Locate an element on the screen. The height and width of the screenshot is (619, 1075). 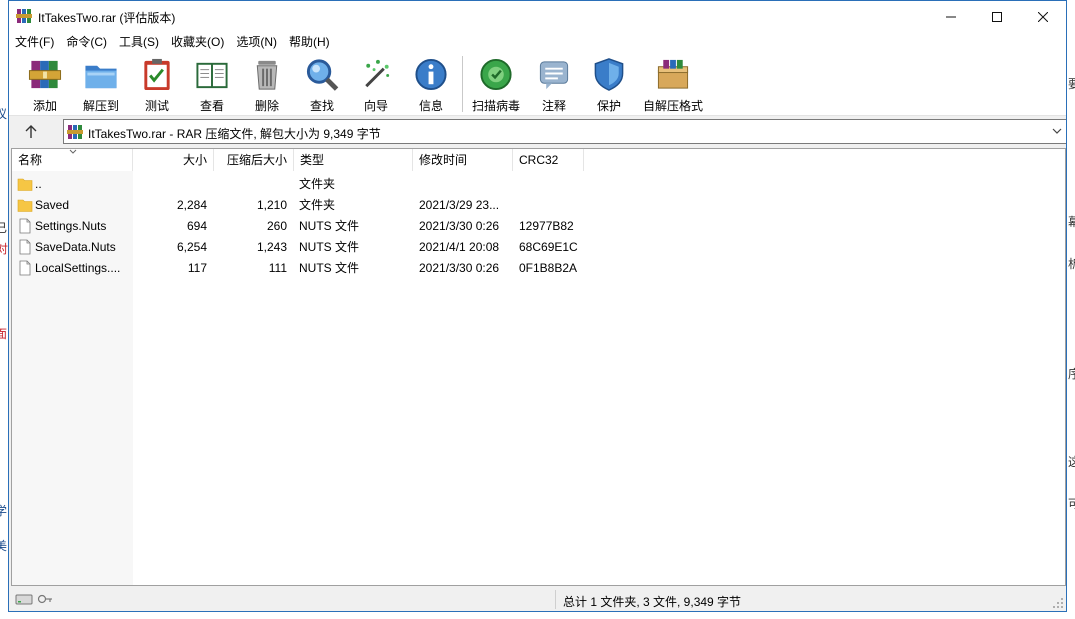
magnifier-icon is located at coordinates (322, 75).